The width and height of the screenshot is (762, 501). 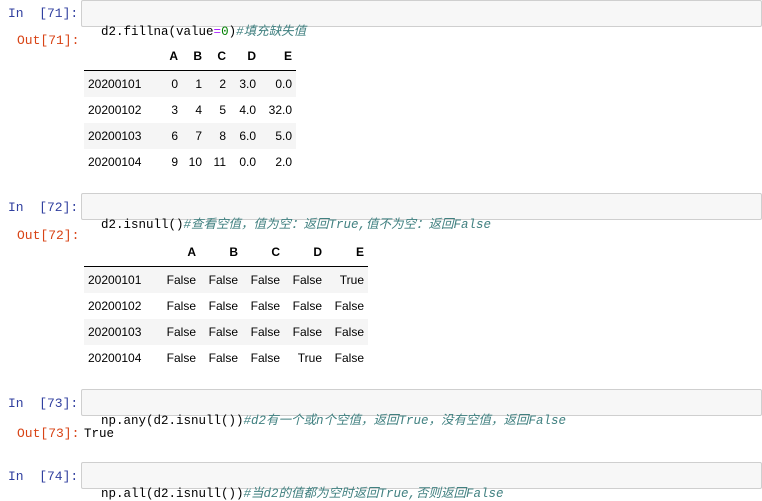 What do you see at coordinates (174, 136) in the screenshot?
I see `table-cell: 6` at bounding box center [174, 136].